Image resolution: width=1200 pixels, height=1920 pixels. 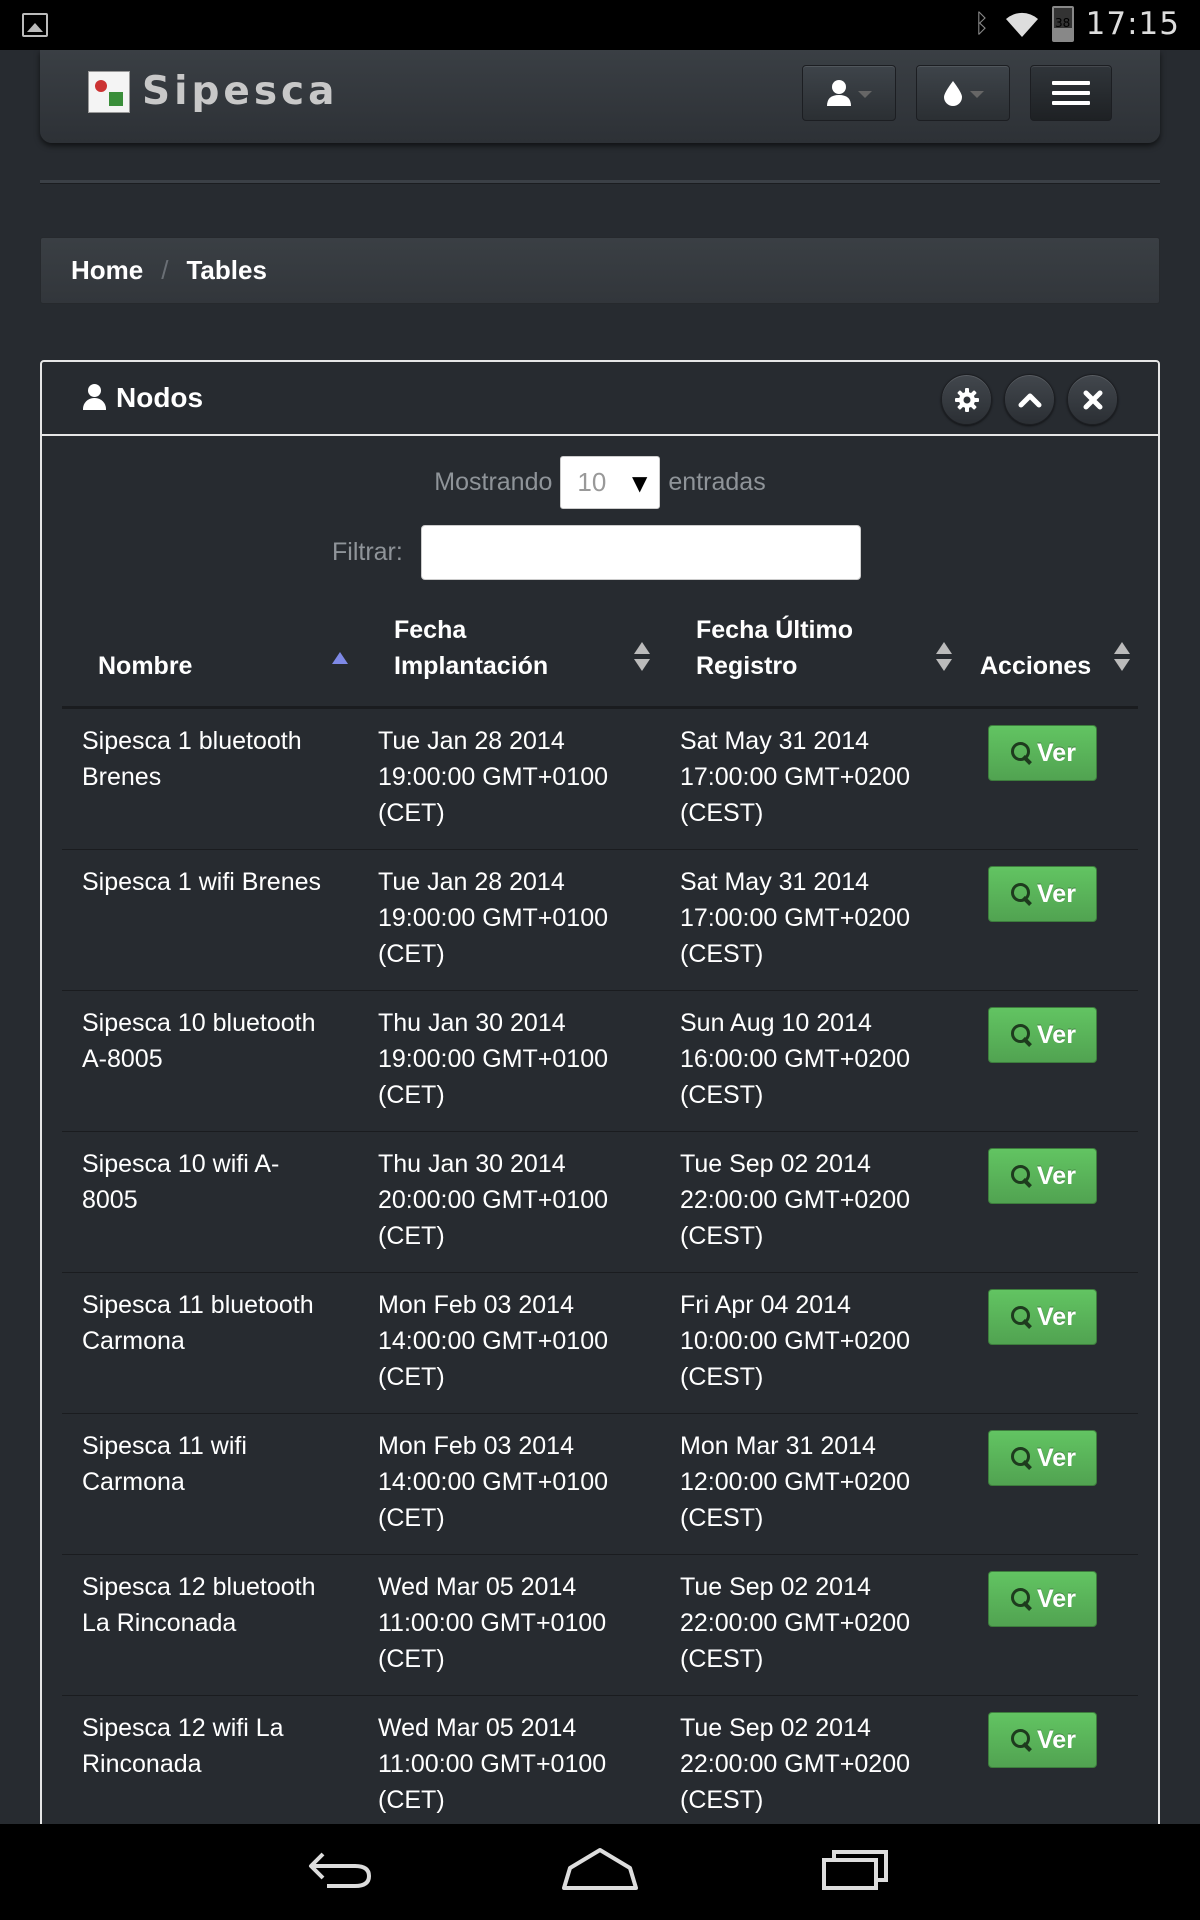 I want to click on collapse-button, so click(x=1029, y=399).